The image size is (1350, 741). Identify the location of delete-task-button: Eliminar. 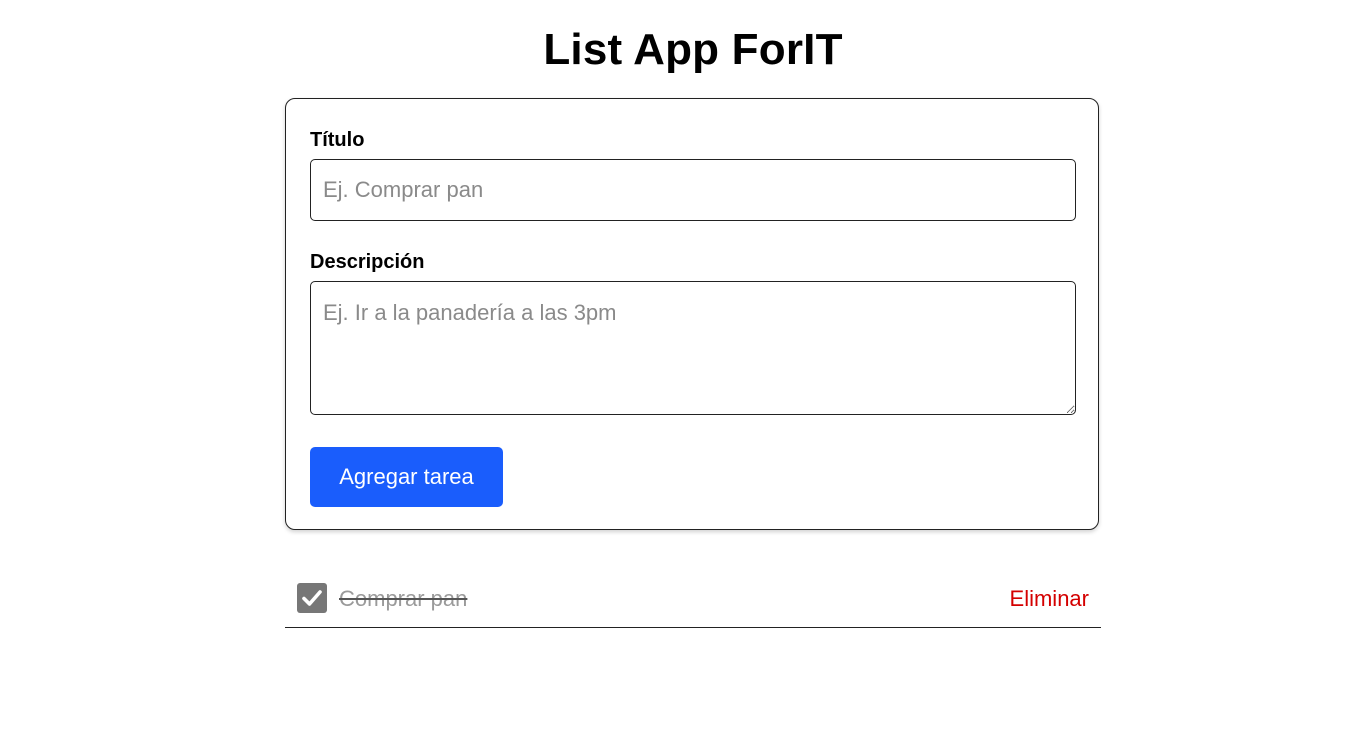
(1049, 599).